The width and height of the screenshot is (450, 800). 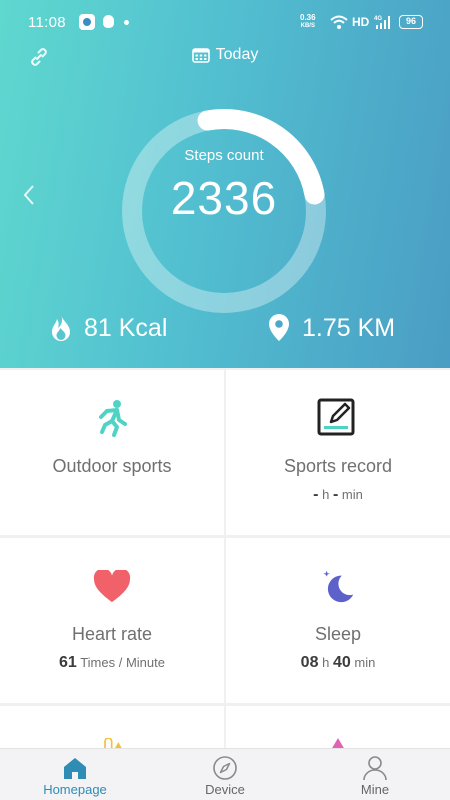 What do you see at coordinates (126, 327) in the screenshot?
I see `calories-value: 81 Kcal` at bounding box center [126, 327].